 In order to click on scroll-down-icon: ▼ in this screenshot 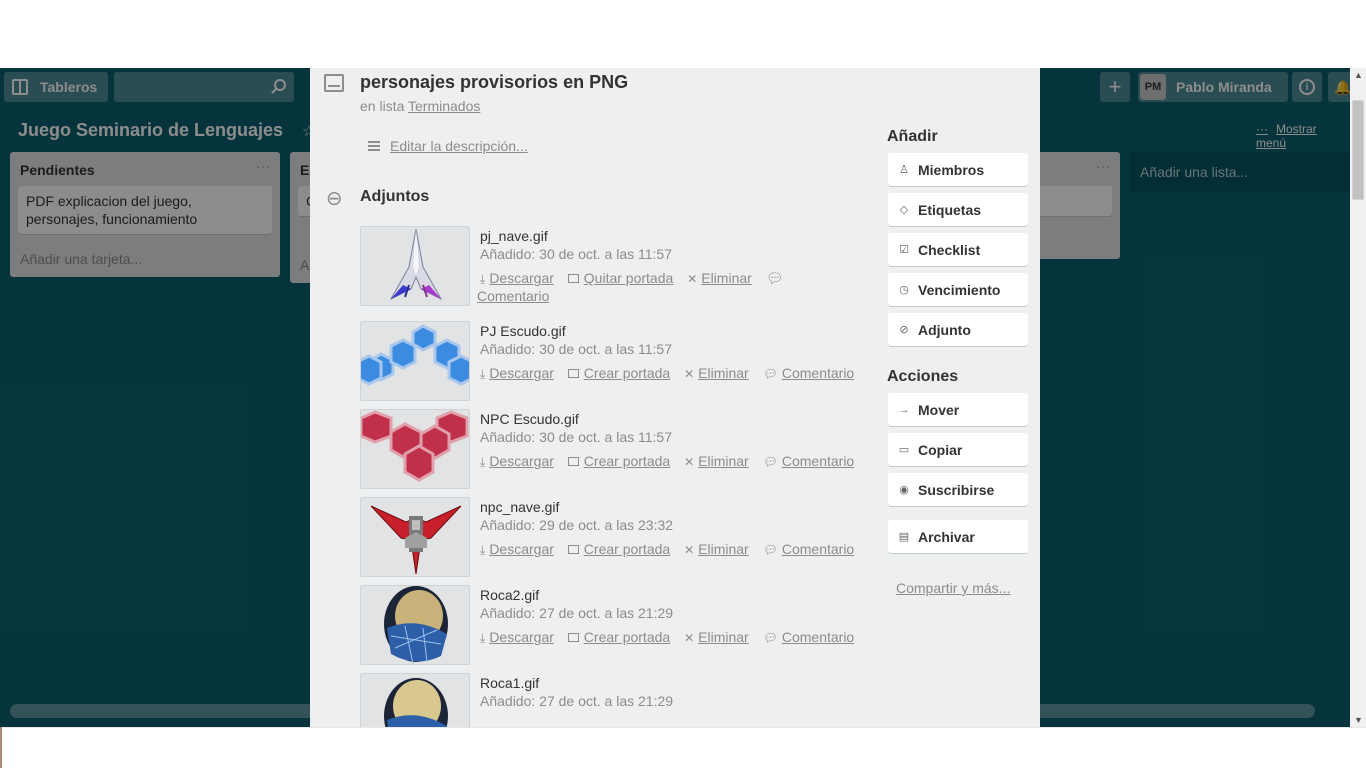, I will do `click(1358, 720)`.